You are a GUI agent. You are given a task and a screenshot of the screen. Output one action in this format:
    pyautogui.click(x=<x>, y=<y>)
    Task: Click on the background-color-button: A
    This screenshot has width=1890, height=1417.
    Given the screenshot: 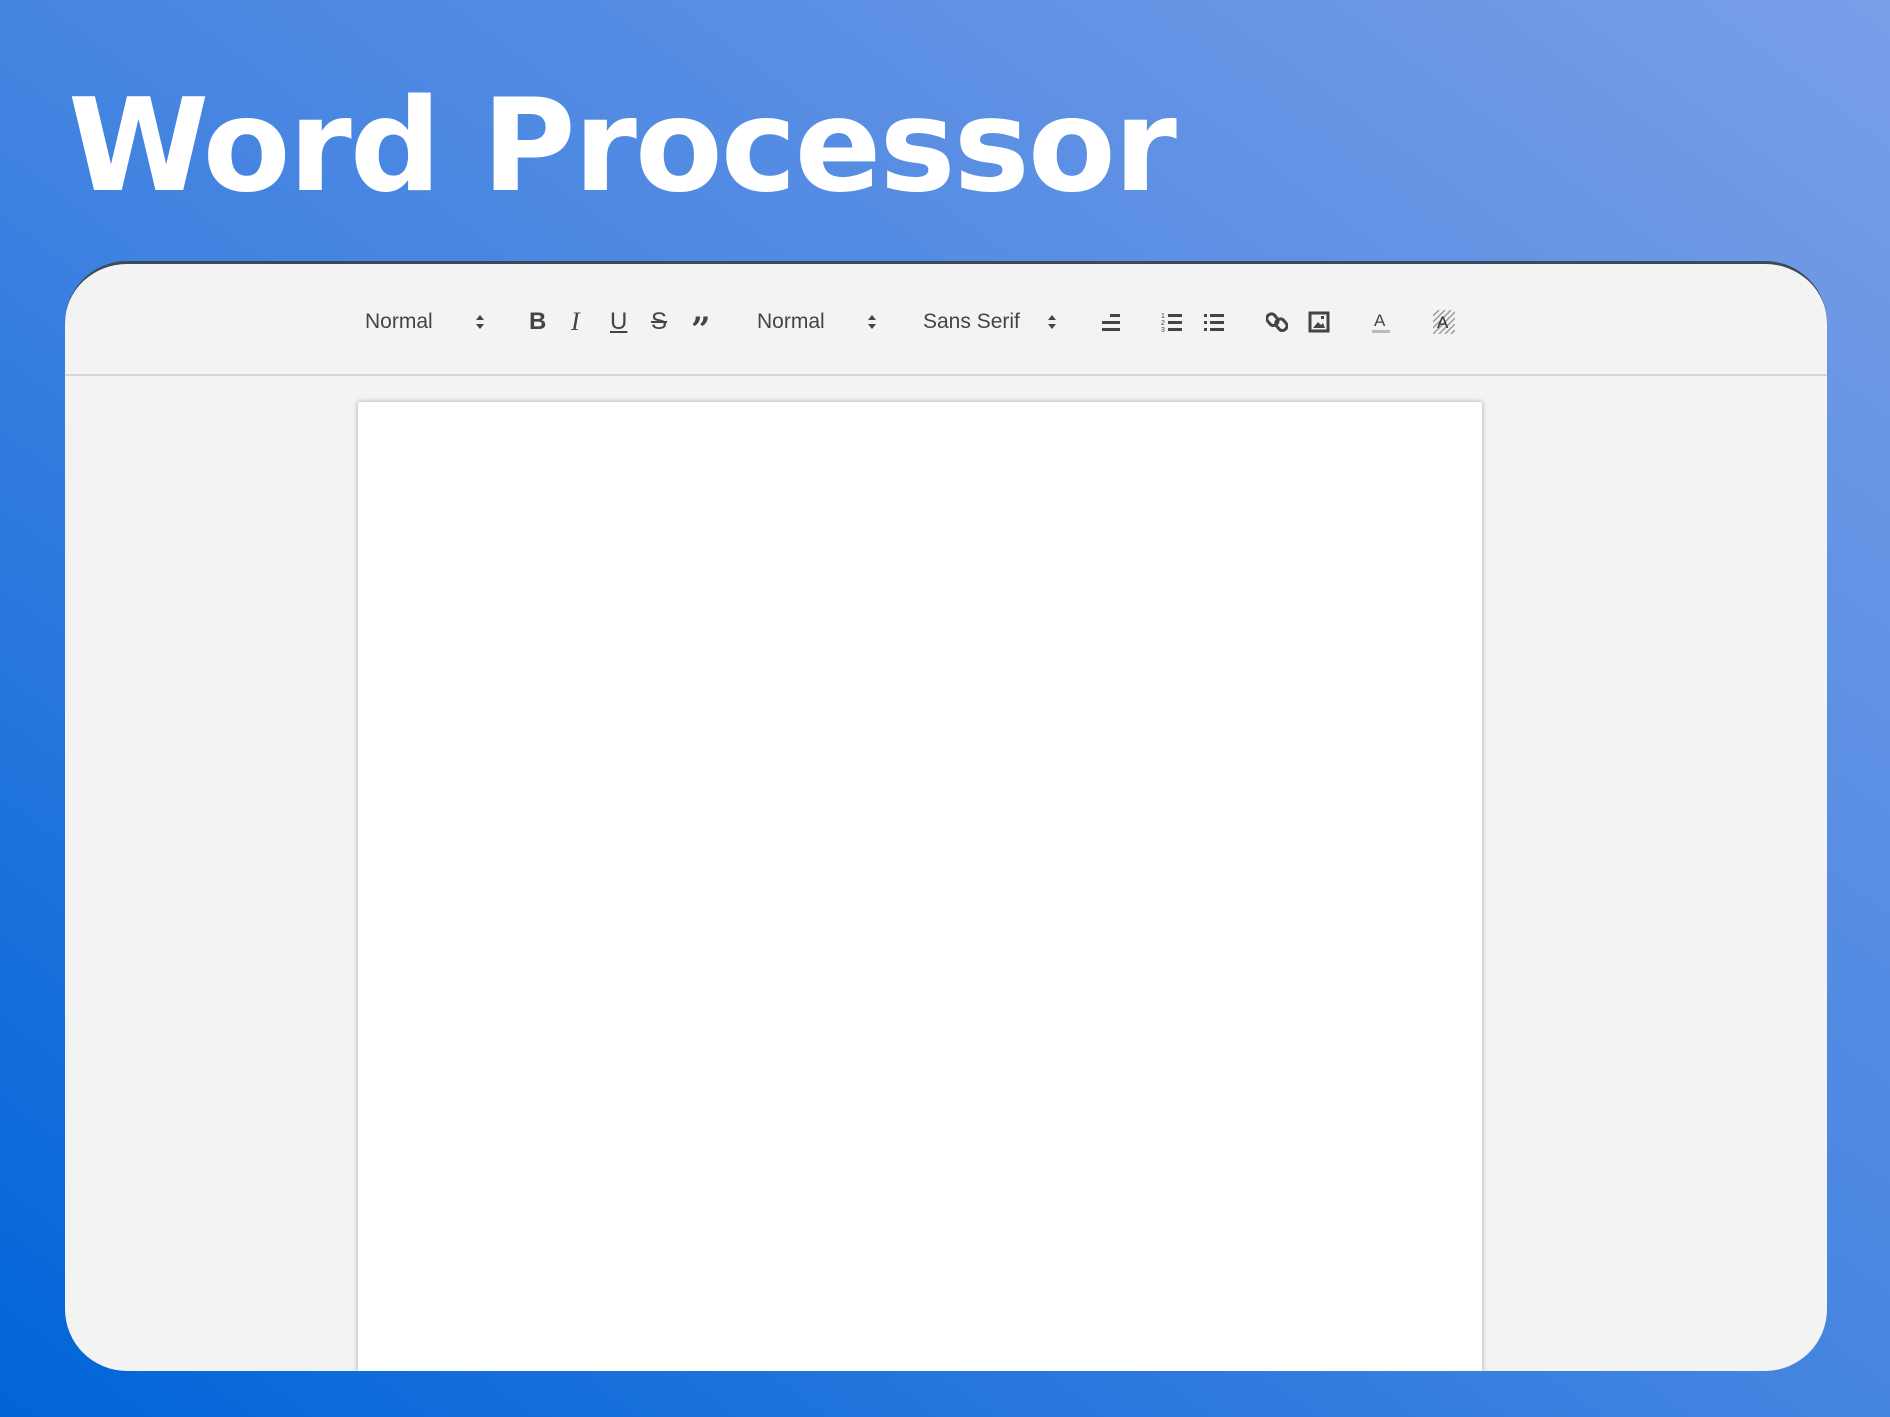 What is the action you would take?
    pyautogui.click(x=1444, y=322)
    